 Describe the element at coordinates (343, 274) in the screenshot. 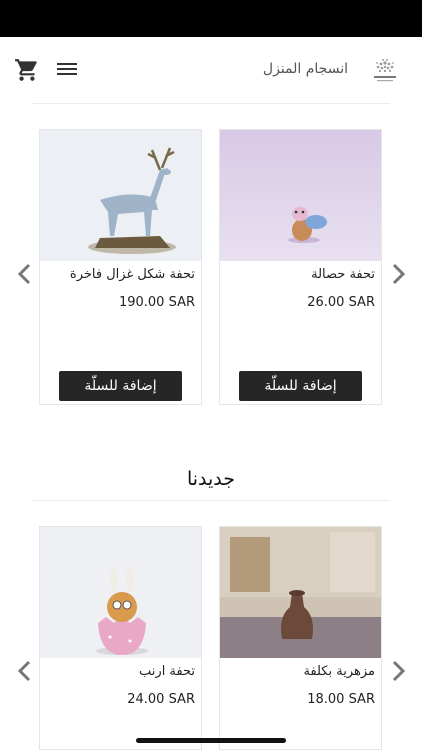

I see `product-name: تحفة حصالة` at that location.